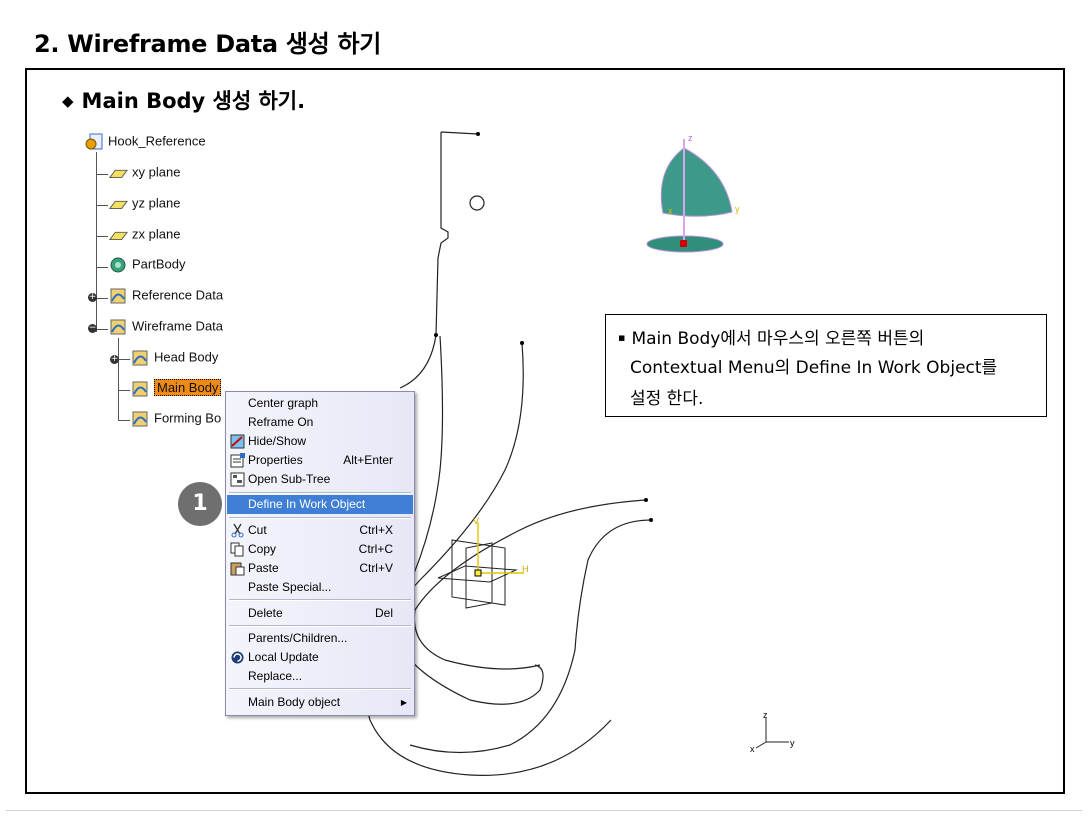  I want to click on tree-node-label: zx plane, so click(156, 234).